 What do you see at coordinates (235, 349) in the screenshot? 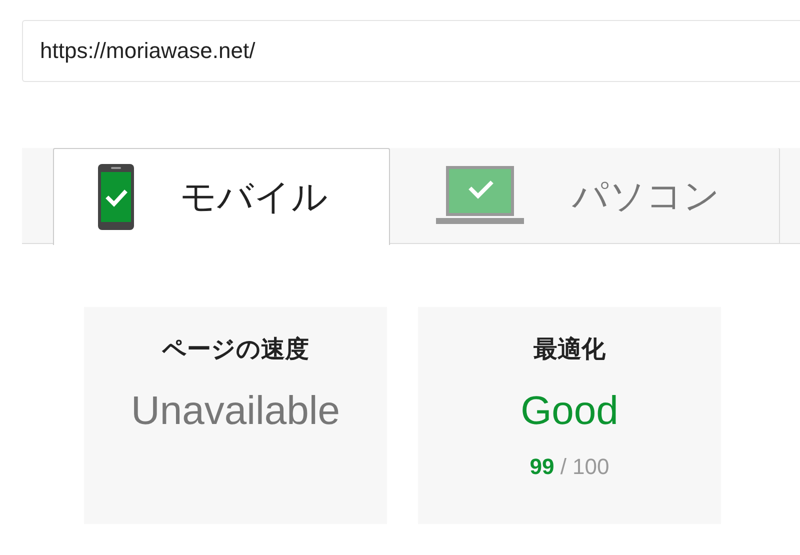
I see `card-title: ページの速度` at bounding box center [235, 349].